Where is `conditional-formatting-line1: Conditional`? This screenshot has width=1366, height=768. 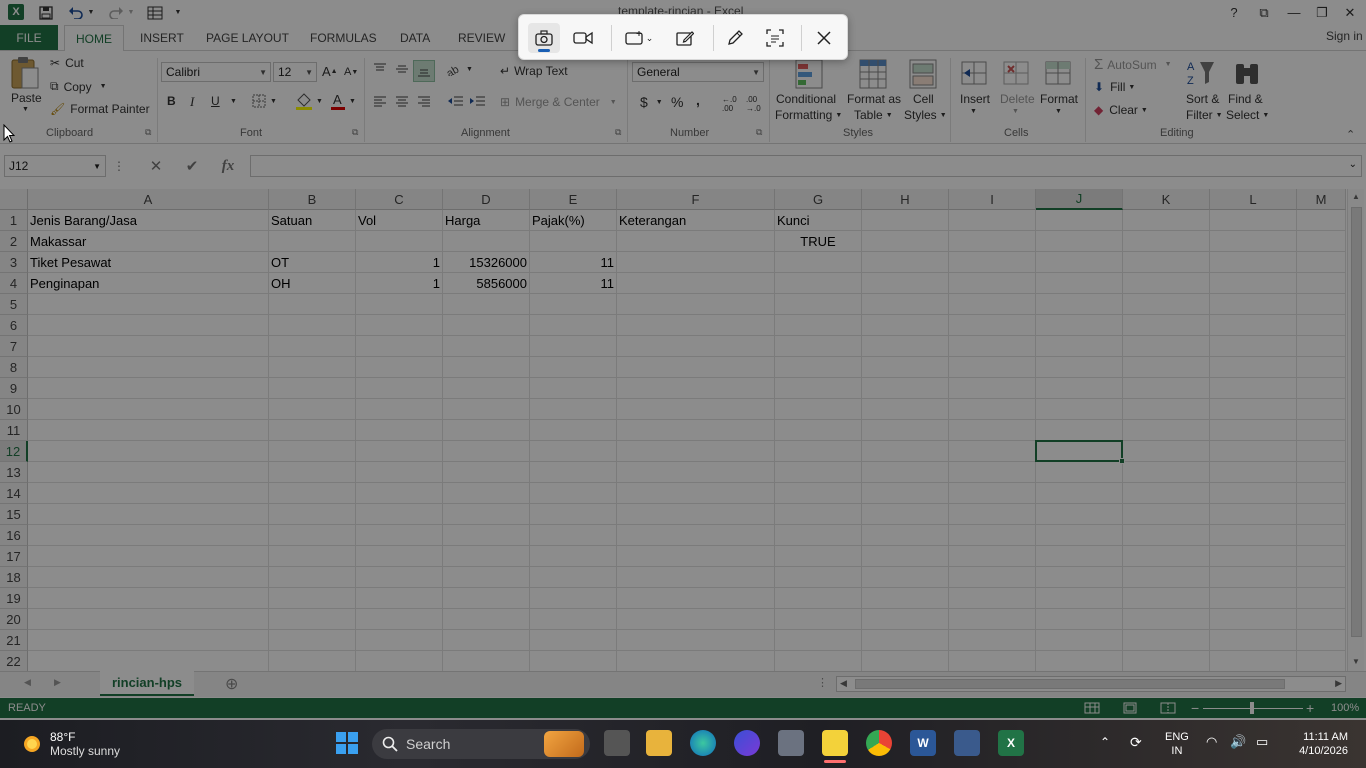 conditional-formatting-line1: Conditional is located at coordinates (806, 99).